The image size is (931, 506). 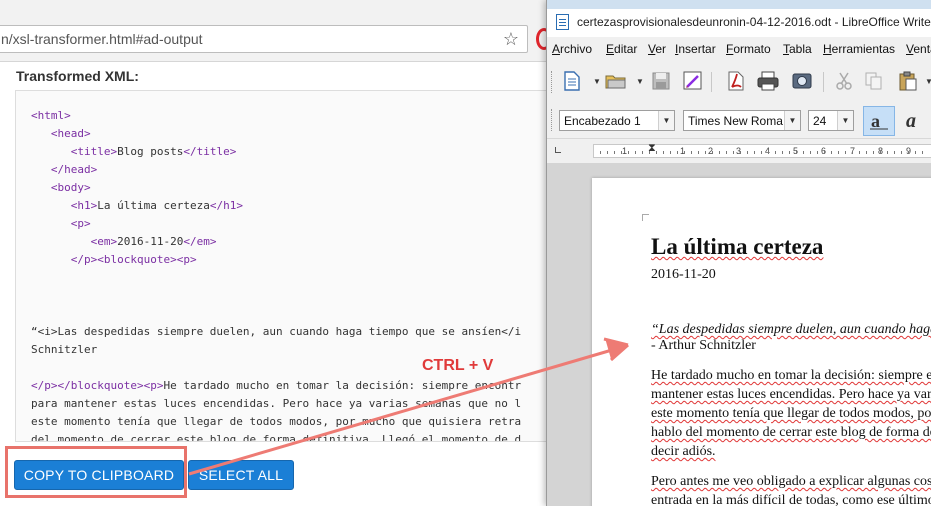 What do you see at coordinates (802, 81) in the screenshot?
I see `print-preview-icon` at bounding box center [802, 81].